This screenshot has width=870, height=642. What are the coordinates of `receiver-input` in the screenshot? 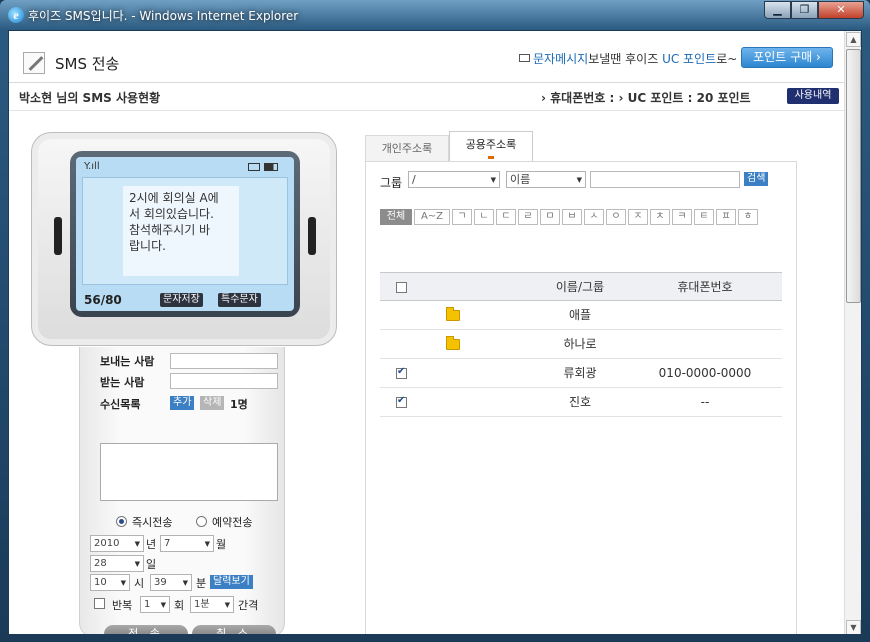 It's located at (224, 381).